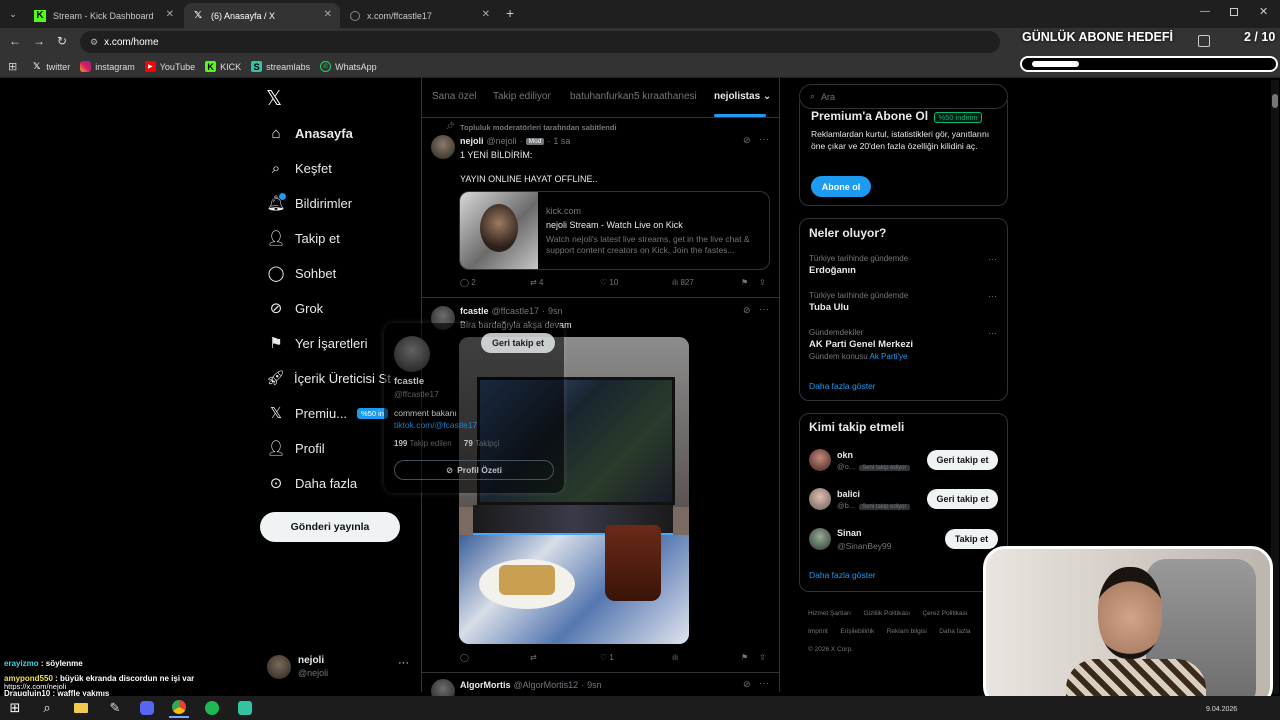 The image size is (1280, 720). I want to click on nav-more: ⊙ Daha fazla, so click(311, 483).